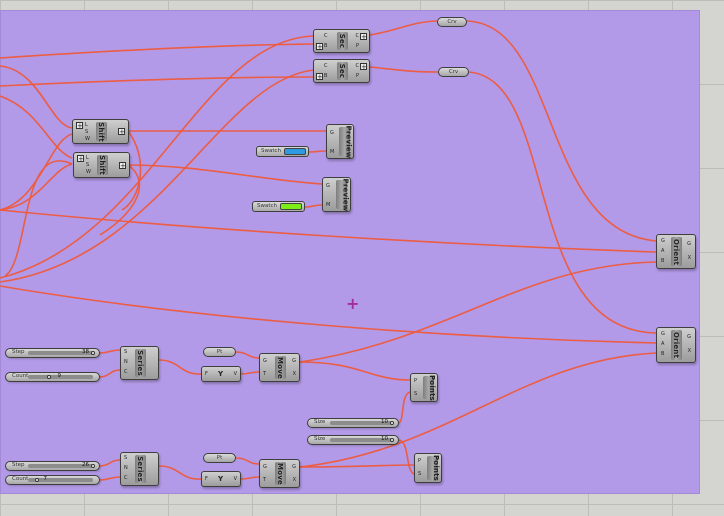  What do you see at coordinates (278, 206) in the screenshot?
I see `swatch-green: Swatch` at bounding box center [278, 206].